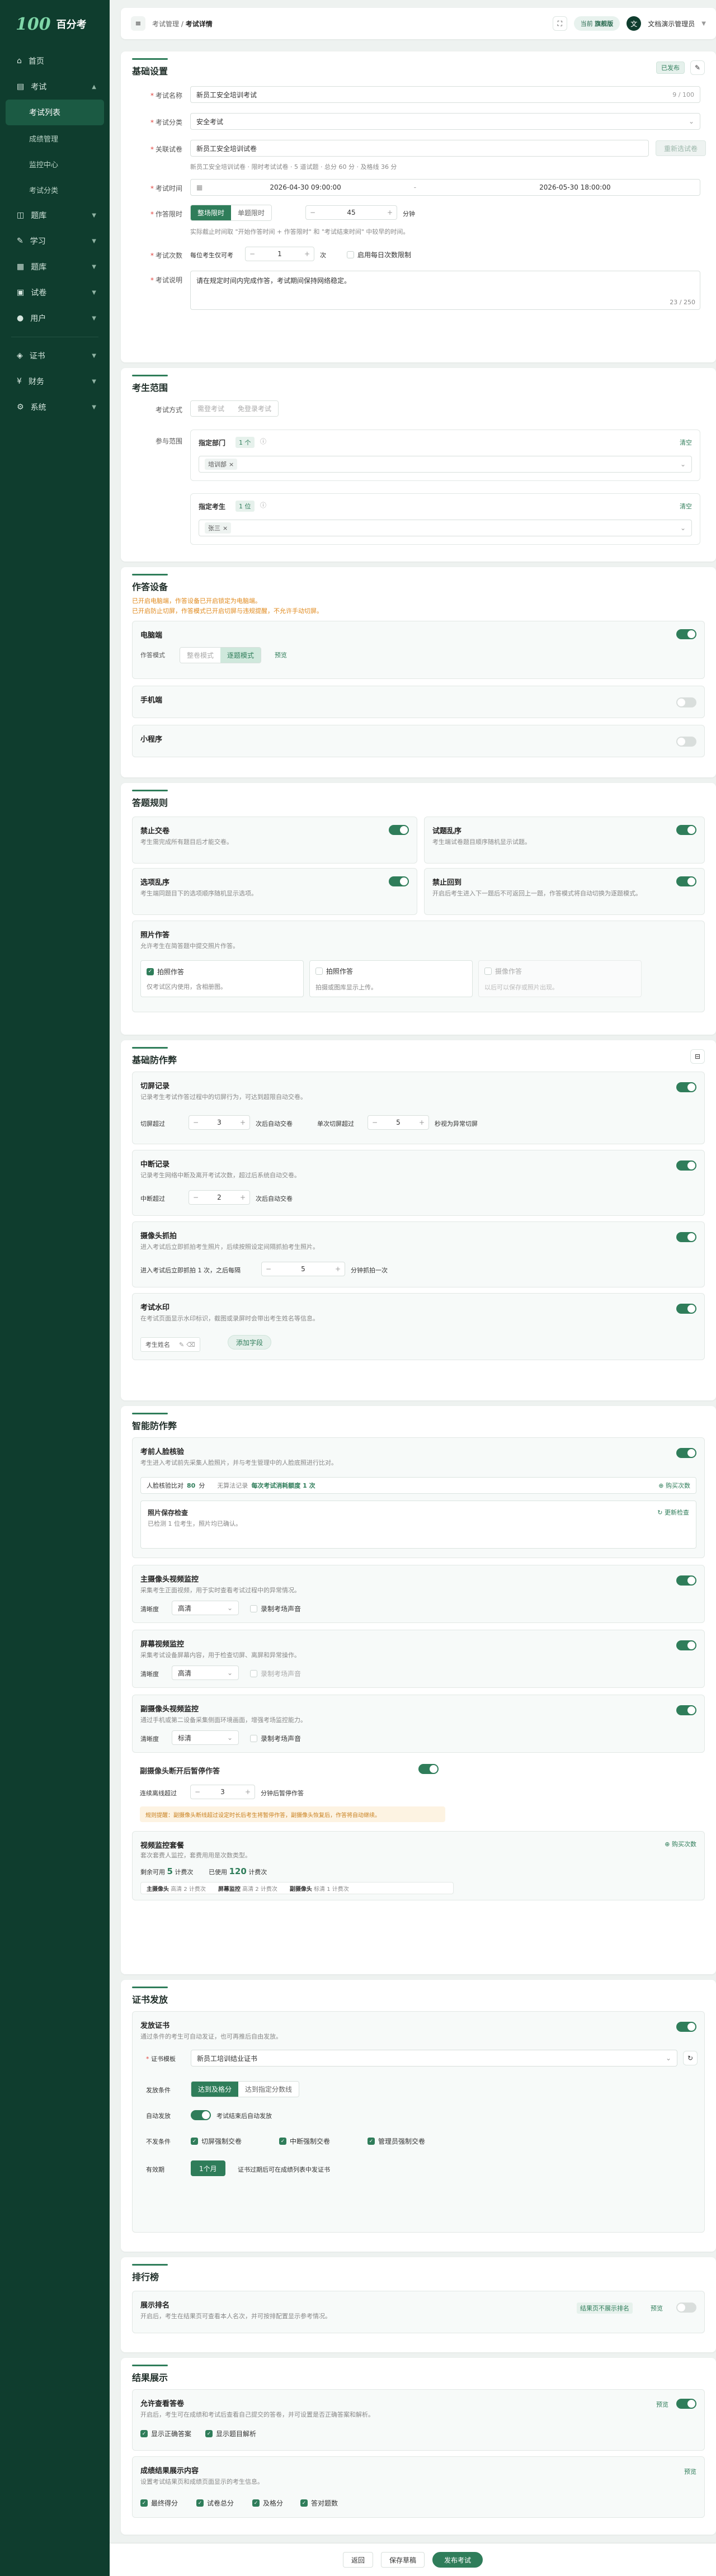 The height and width of the screenshot is (2576, 716). I want to click on mode-nologin: 免登录考试, so click(255, 408).